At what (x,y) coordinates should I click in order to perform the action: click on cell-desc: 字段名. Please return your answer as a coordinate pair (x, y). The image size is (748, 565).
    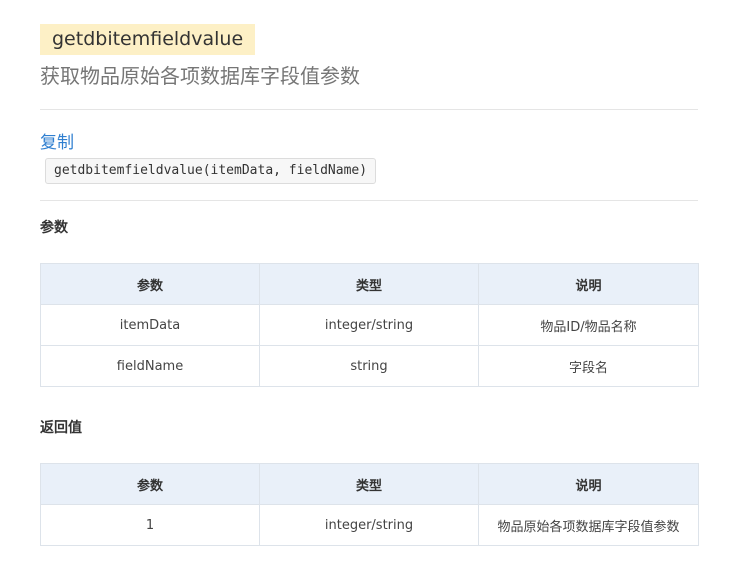
    Looking at the image, I should click on (588, 366).